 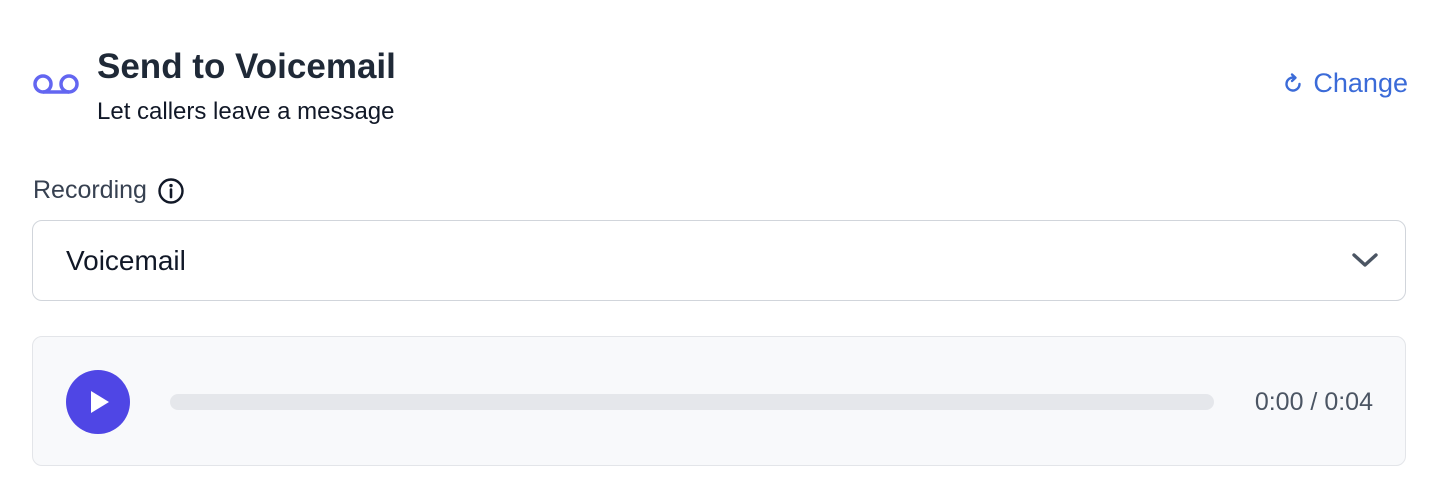 I want to click on playback-time: 0:00 / 0:04, so click(x=1314, y=402).